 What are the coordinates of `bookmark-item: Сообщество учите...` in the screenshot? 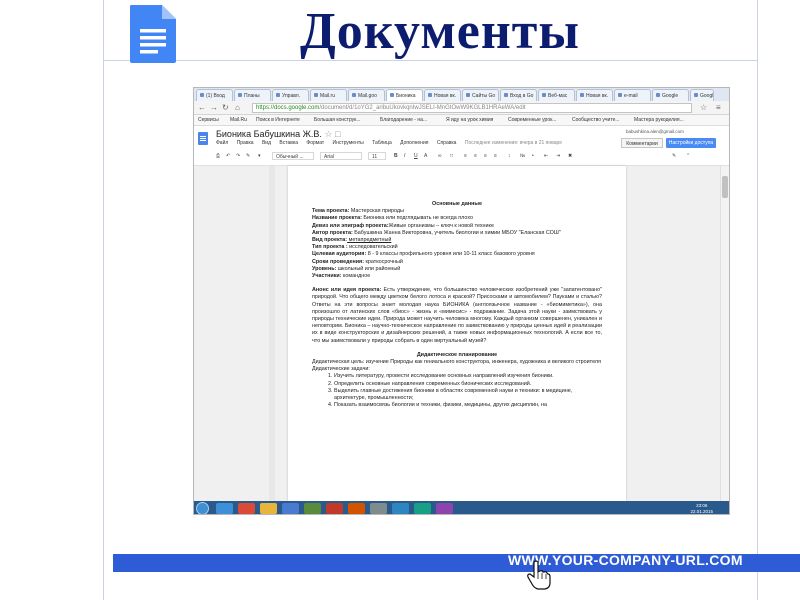 It's located at (596, 120).